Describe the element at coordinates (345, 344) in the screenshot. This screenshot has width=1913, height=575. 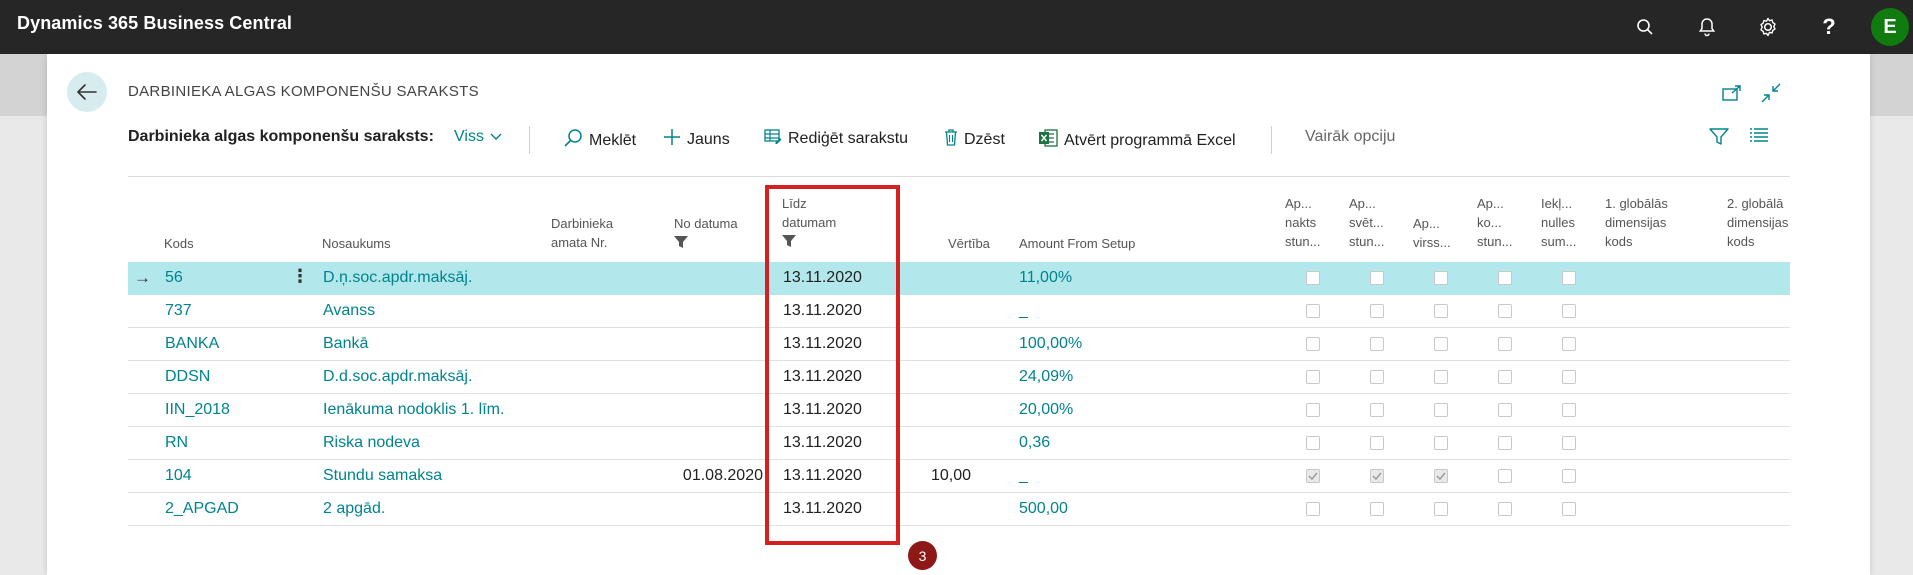
I see `cell-name: Bankā` at that location.